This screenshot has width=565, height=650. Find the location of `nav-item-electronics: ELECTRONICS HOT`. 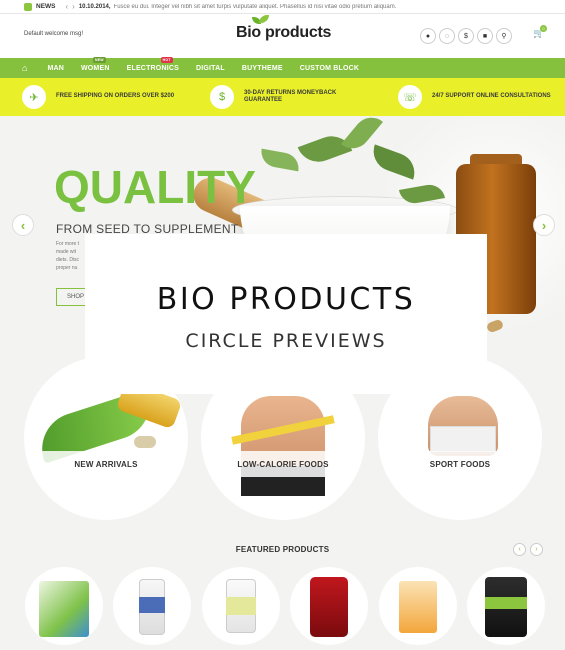

nav-item-electronics: ELECTRONICS HOT is located at coordinates (153, 64).